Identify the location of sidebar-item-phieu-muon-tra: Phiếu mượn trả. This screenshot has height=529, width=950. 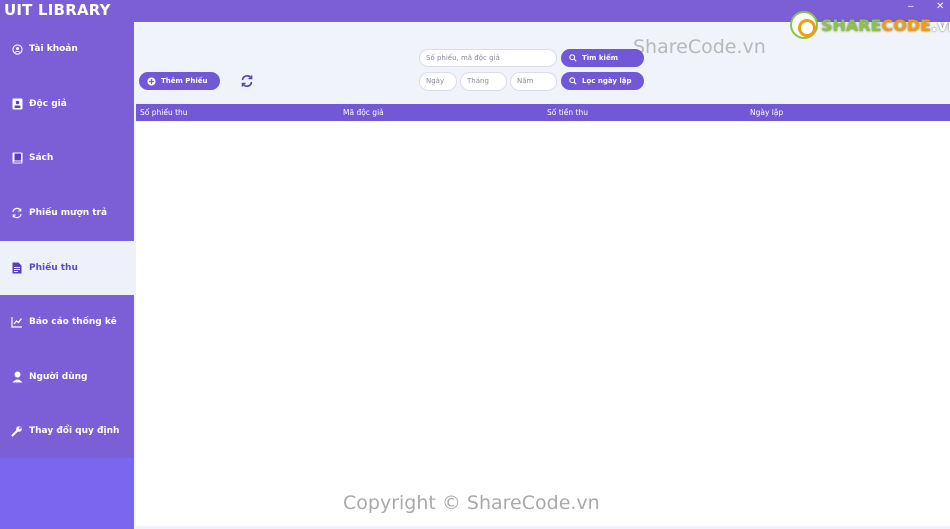
(67, 213).